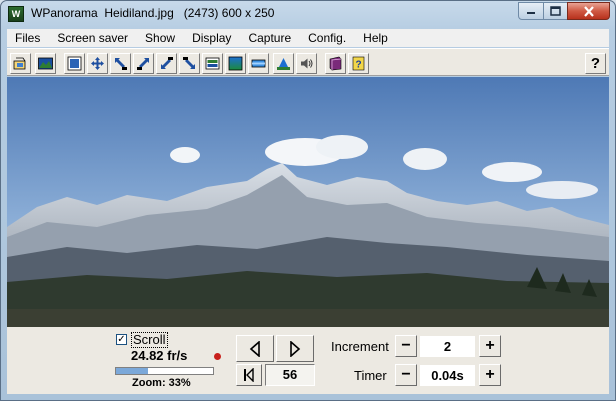  I want to click on image-button, so click(45, 63).